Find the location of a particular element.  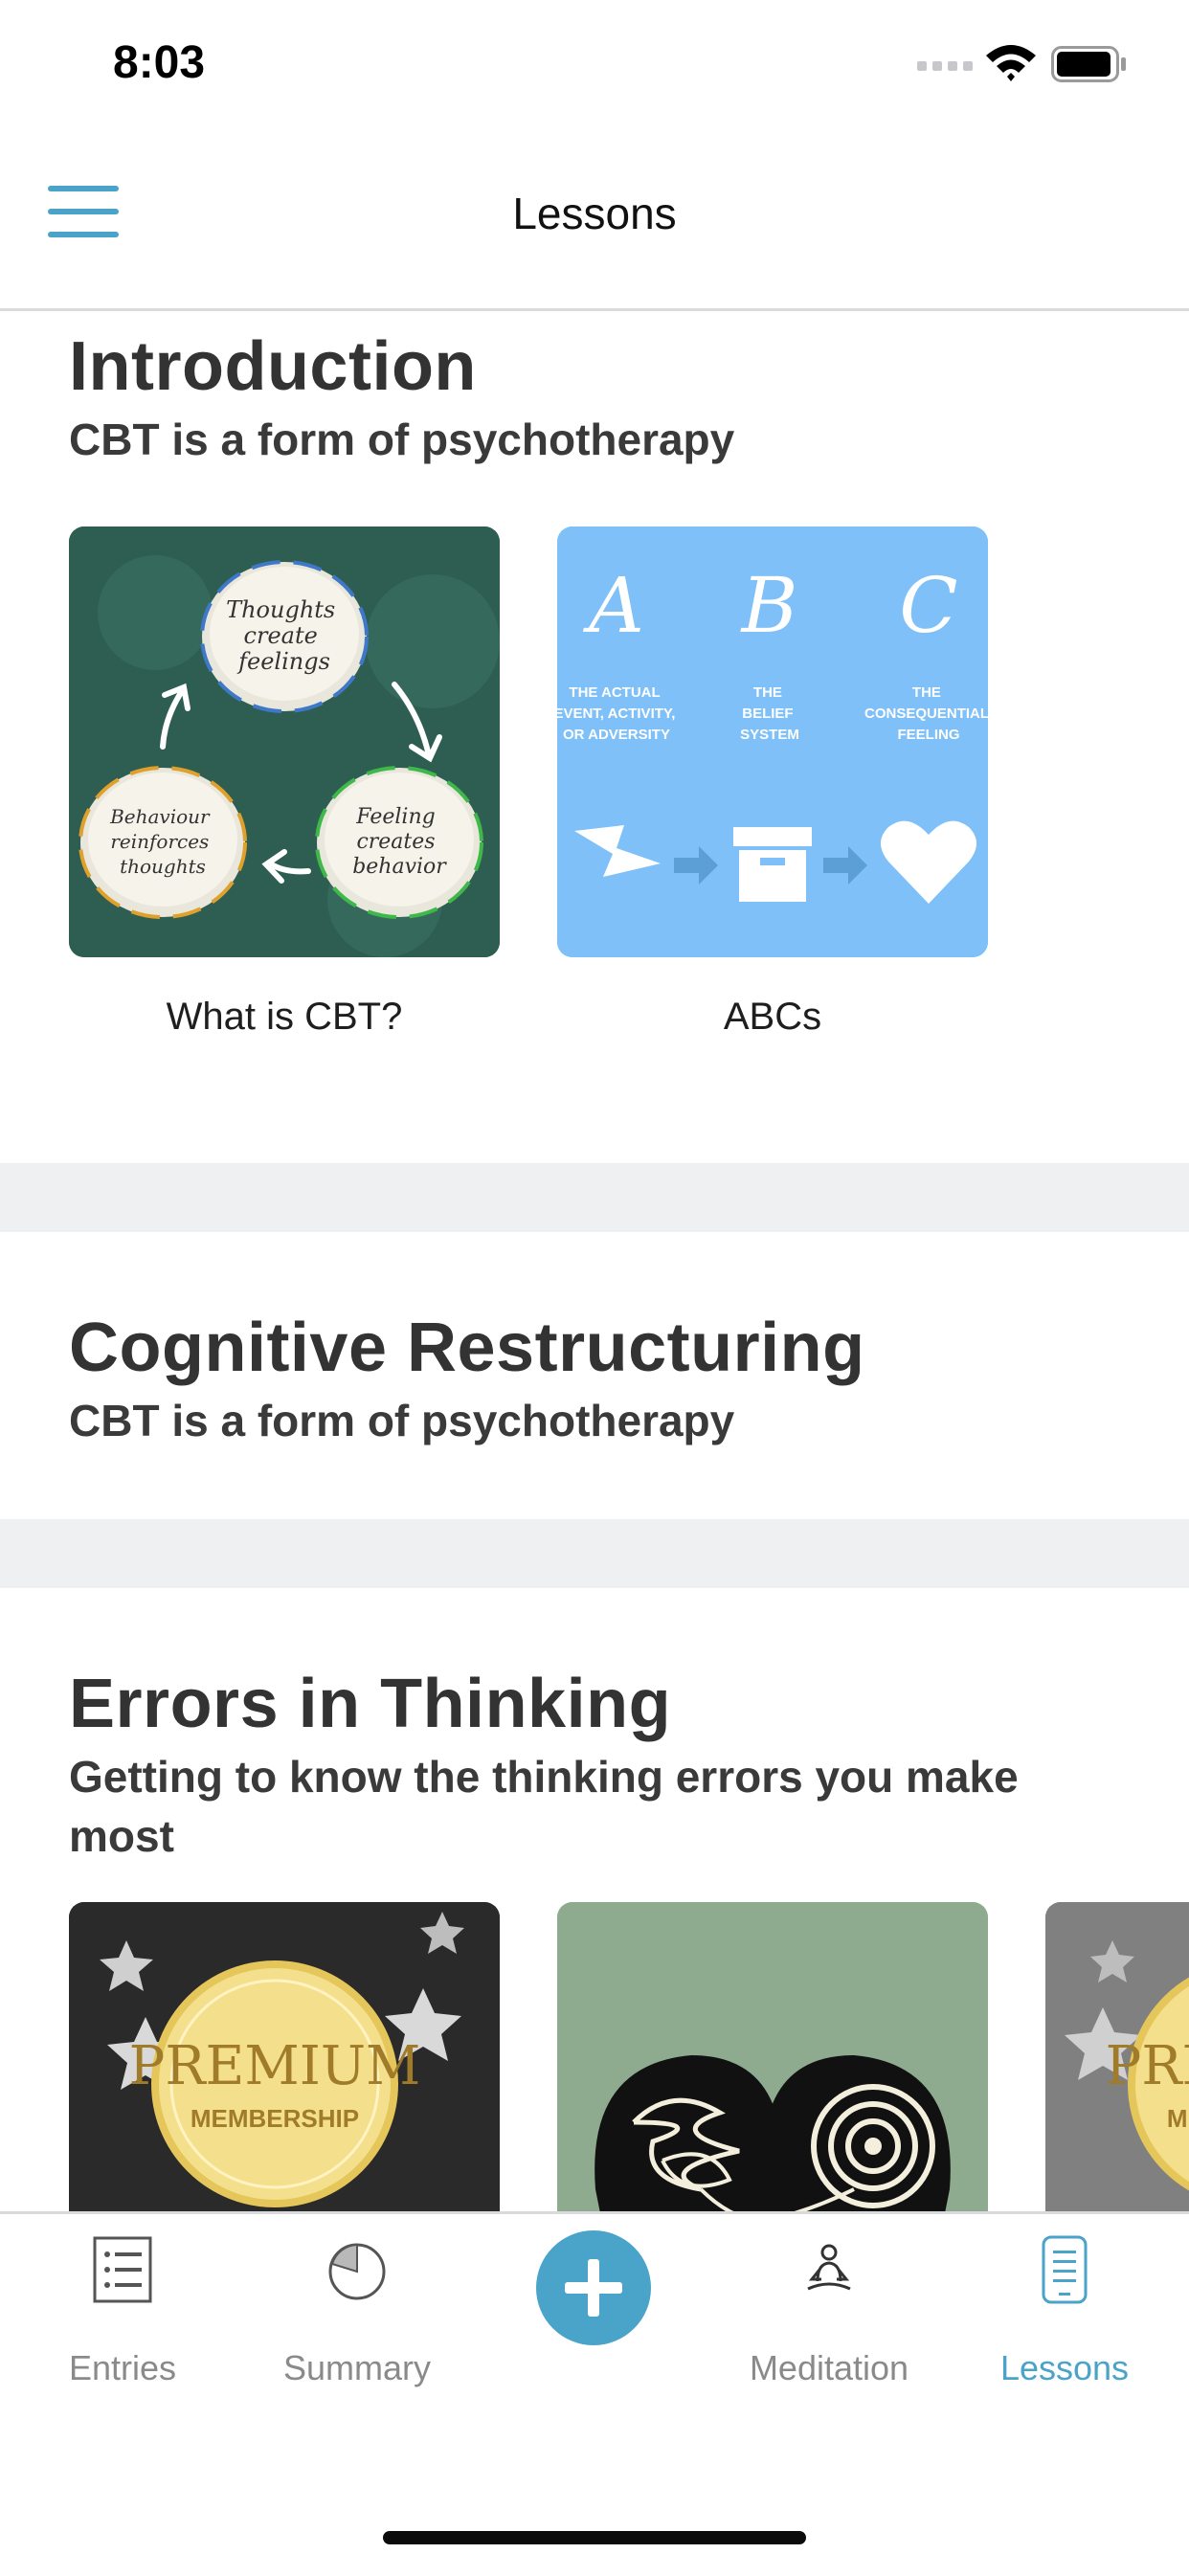

status-bar: 8:03 is located at coordinates (594, 67).